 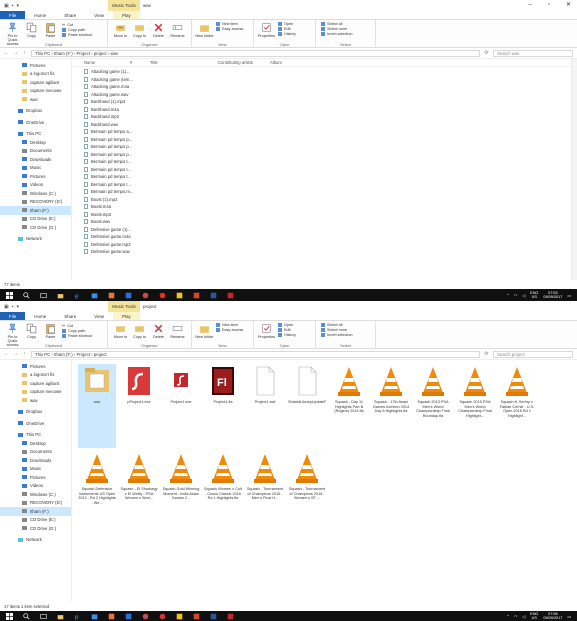 What do you see at coordinates (70, 316) in the screenshot?
I see `tab-share: Share` at bounding box center [70, 316].